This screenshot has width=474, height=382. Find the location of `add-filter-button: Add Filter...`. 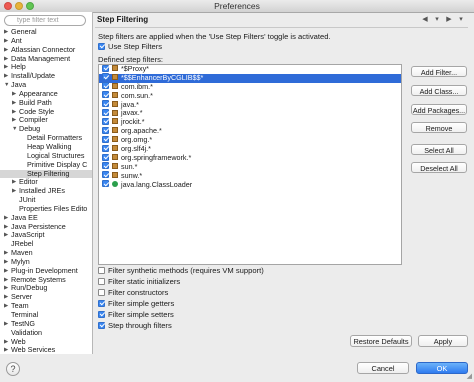

add-filter-button: Add Filter... is located at coordinates (439, 71).